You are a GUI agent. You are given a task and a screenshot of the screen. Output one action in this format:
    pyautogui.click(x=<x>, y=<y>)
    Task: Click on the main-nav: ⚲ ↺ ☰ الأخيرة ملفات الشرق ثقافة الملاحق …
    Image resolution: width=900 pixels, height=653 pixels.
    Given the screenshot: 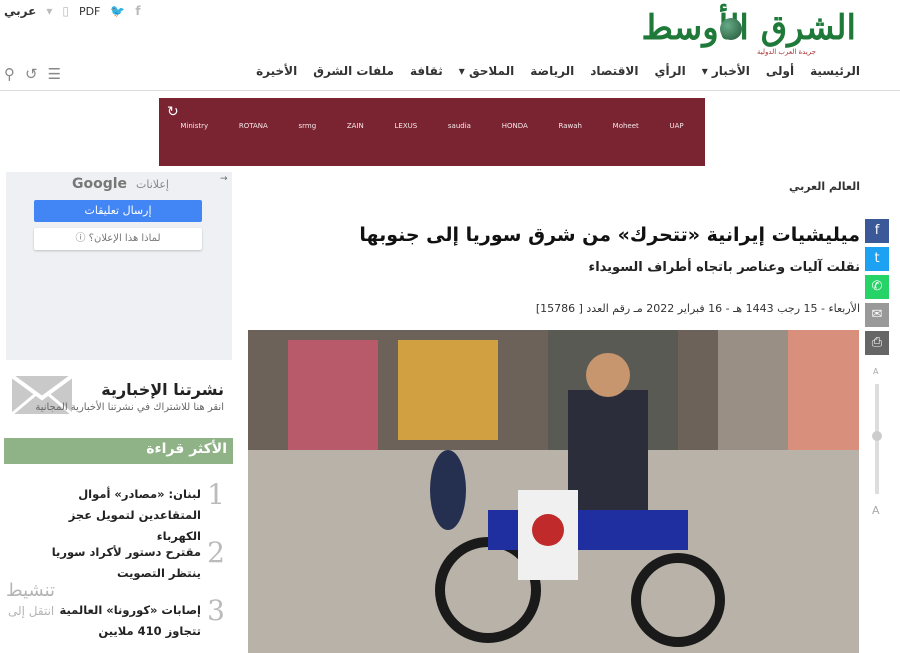 What is the action you would take?
    pyautogui.click(x=450, y=76)
    